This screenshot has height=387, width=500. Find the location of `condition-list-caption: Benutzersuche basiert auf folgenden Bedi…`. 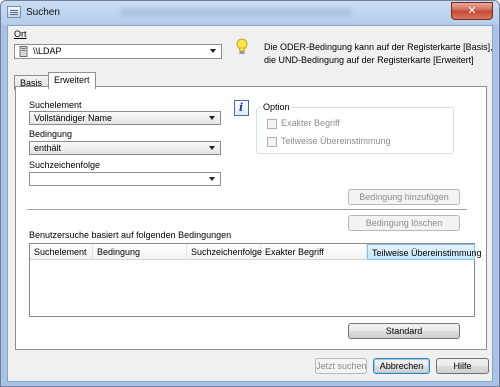

condition-list-caption: Benutzersuche basiert auf folgenden Bedi… is located at coordinates (130, 235).